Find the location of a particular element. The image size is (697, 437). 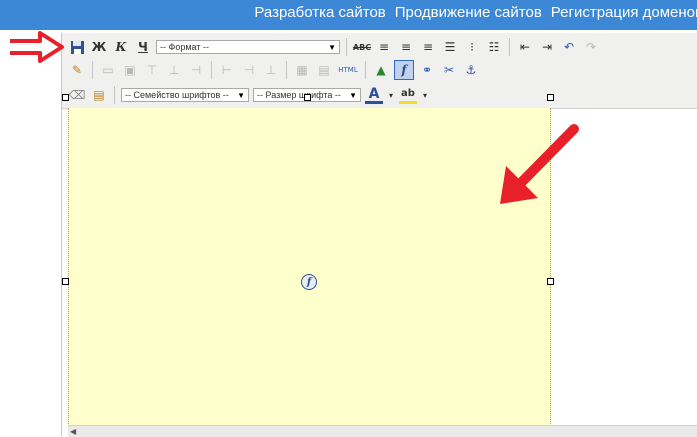

eraser-icon: ⌫ is located at coordinates (77, 95).